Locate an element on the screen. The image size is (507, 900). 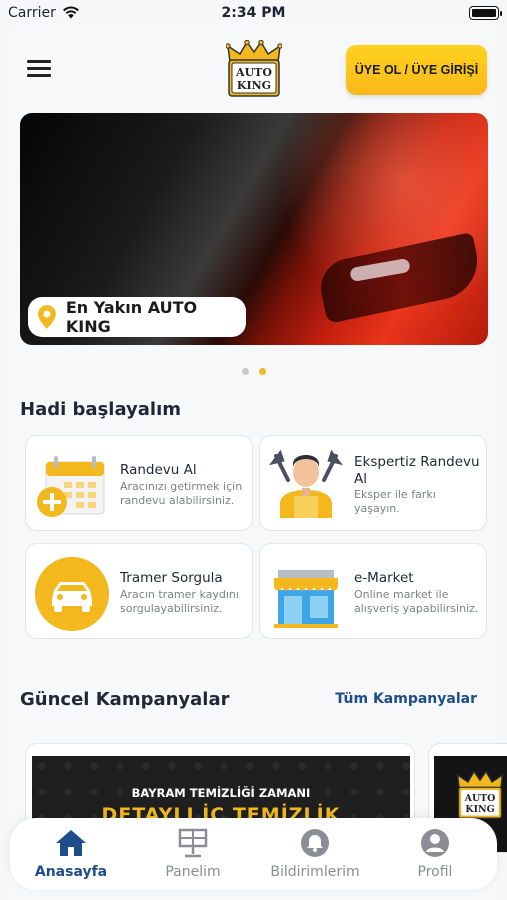
section-title-campaigns: Güncel Kampanyalar is located at coordinates (125, 699).